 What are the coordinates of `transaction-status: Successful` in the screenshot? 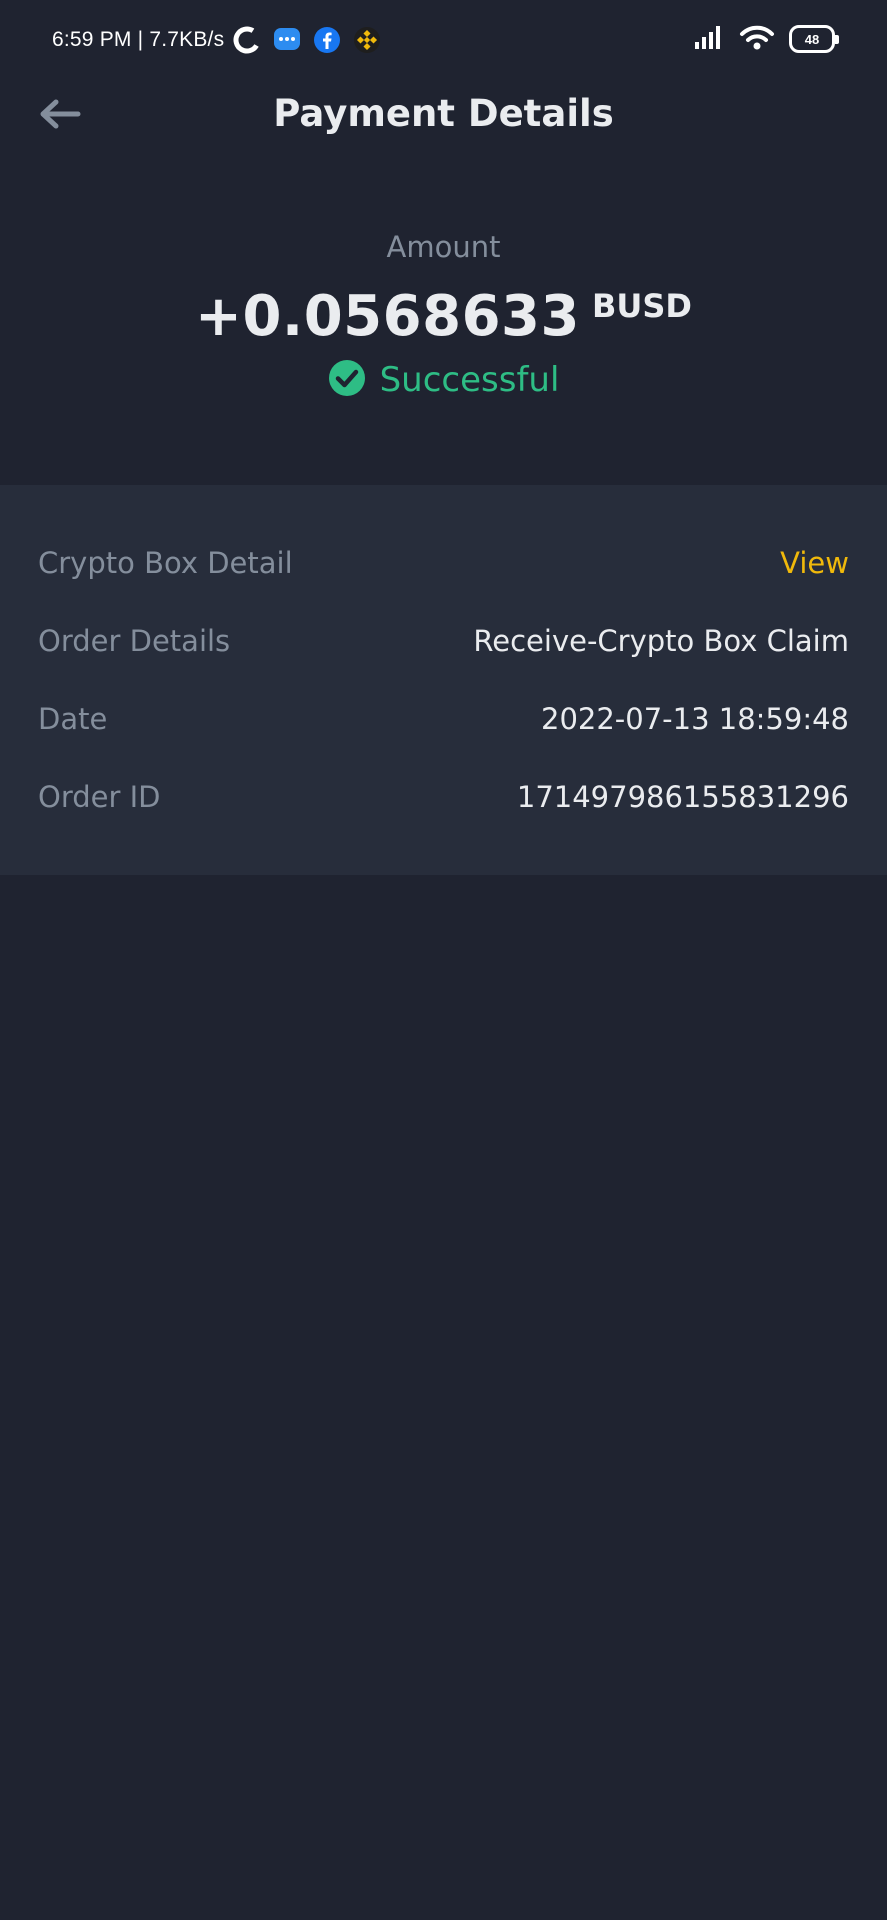 It's located at (443, 380).